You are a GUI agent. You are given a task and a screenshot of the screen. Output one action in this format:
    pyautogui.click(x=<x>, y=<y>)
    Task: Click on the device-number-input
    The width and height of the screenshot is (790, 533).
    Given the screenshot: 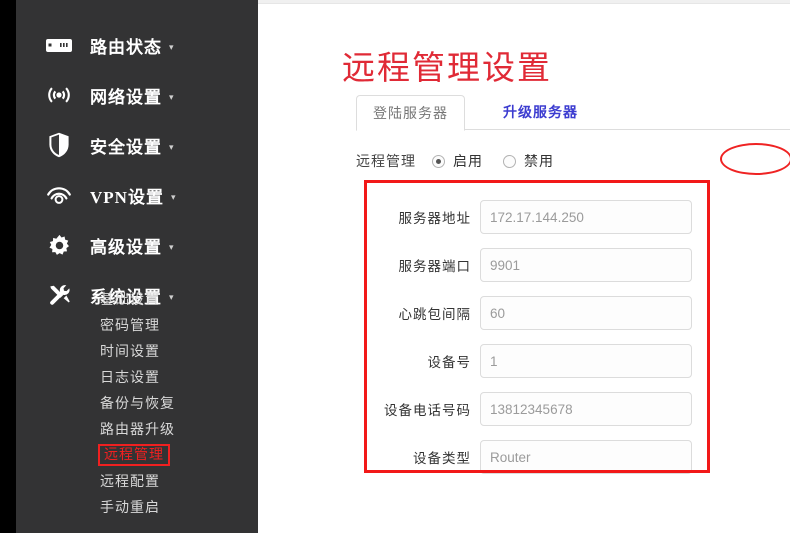 What is the action you would take?
    pyautogui.click(x=586, y=361)
    